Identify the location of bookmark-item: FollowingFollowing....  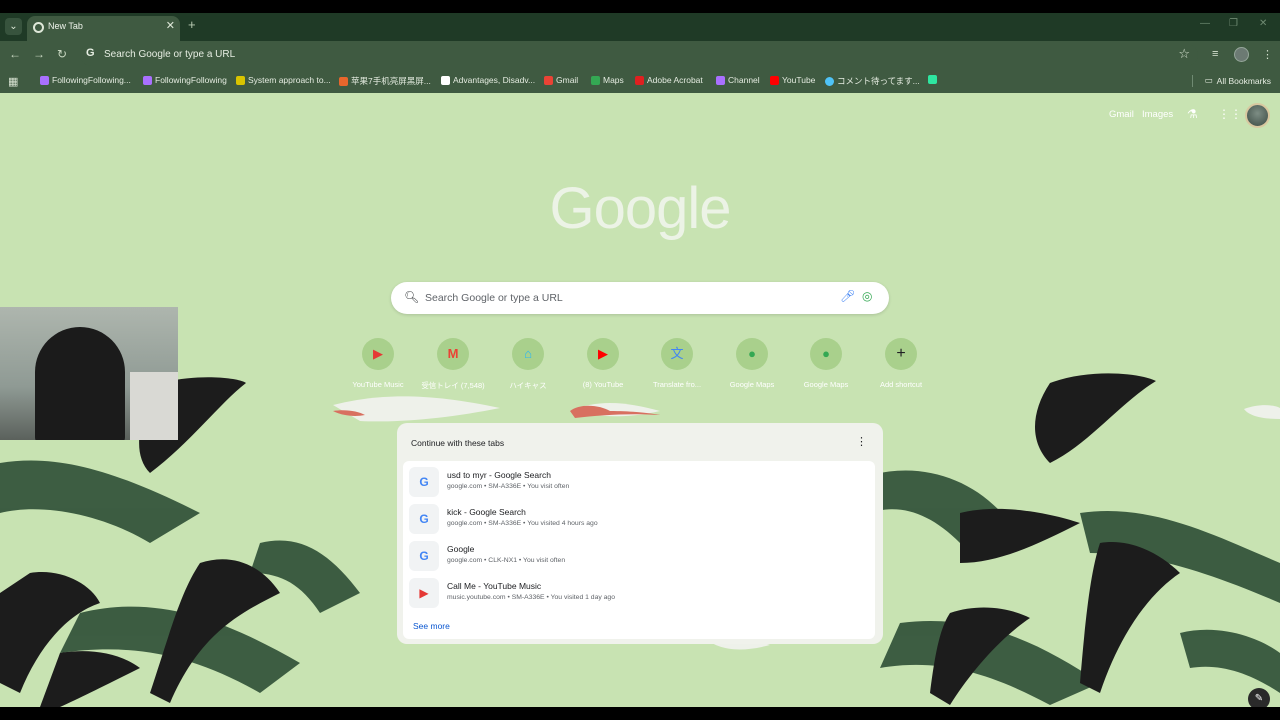
(85, 80).